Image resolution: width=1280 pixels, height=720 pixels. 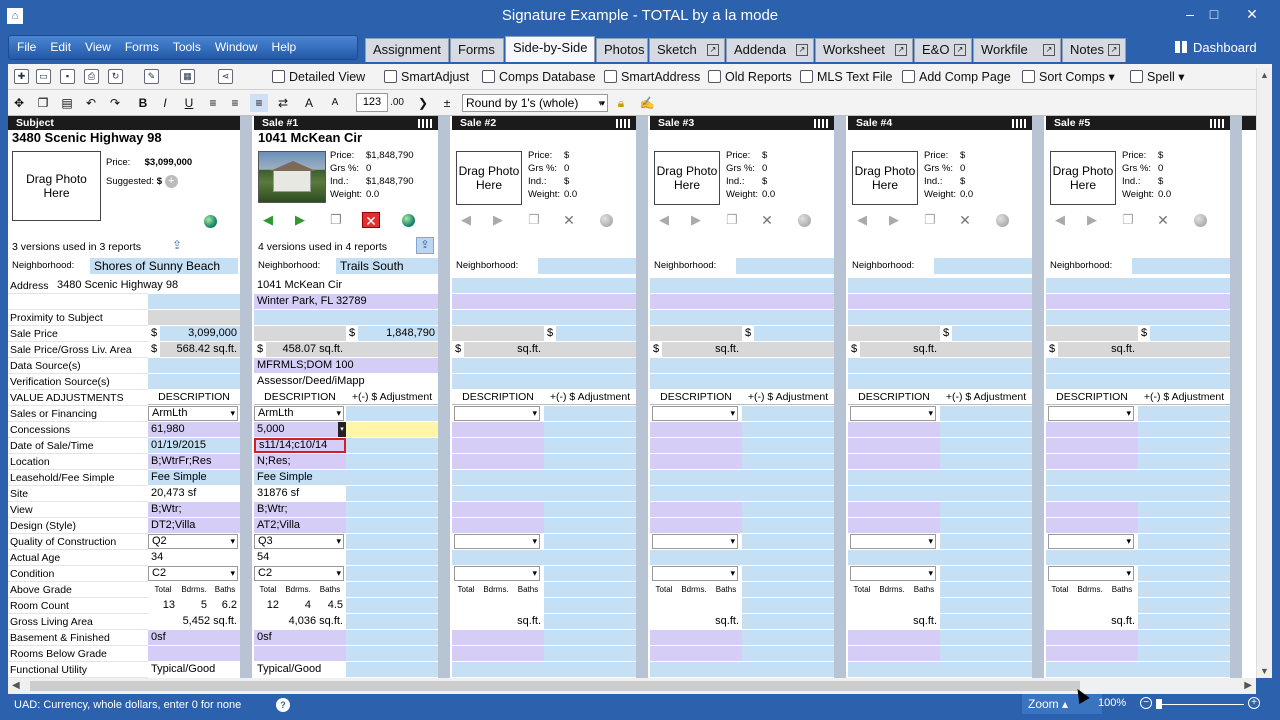 What do you see at coordinates (298, 429) in the screenshot?
I see `sale1-concessions: 5,000` at bounding box center [298, 429].